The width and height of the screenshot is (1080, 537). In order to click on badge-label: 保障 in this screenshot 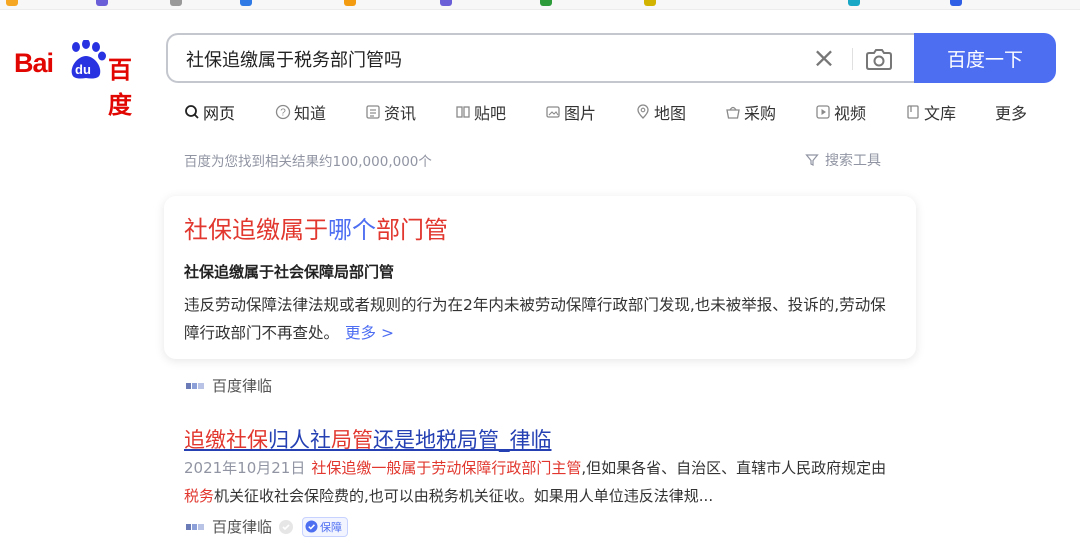, I will do `click(331, 527)`.